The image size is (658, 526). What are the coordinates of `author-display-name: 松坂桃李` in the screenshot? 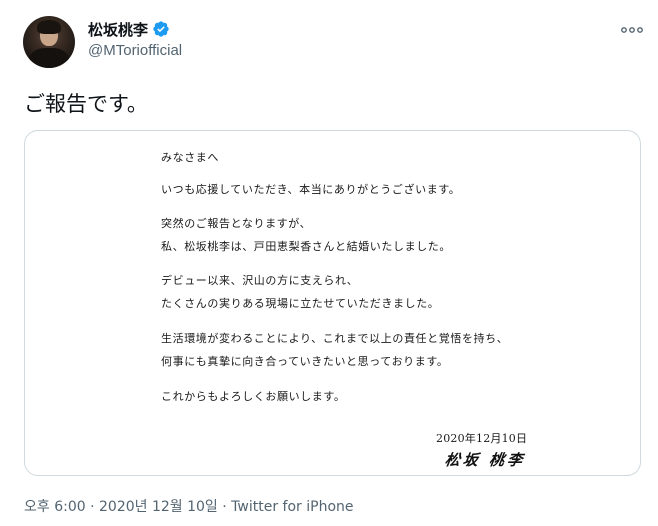 It's located at (118, 29).